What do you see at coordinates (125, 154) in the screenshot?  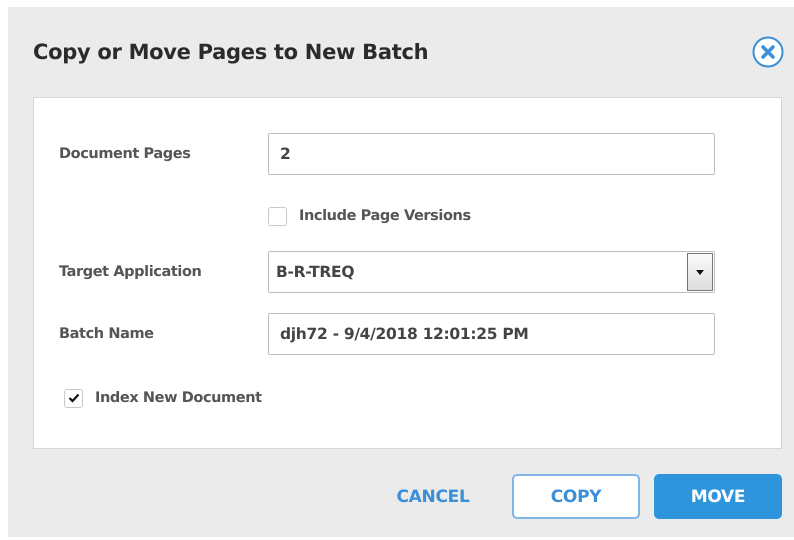 I see `field-label: Document Pages` at bounding box center [125, 154].